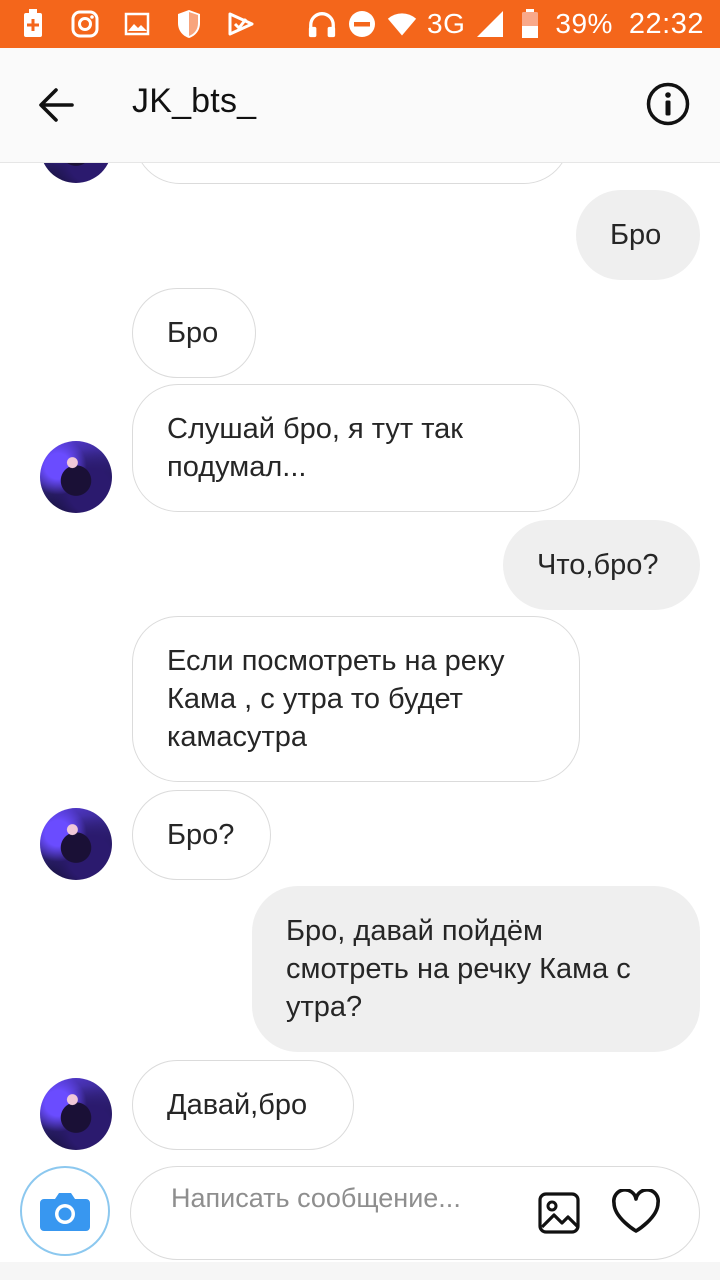 This screenshot has height=1280, width=720. I want to click on camera-icon, so click(65, 1212).